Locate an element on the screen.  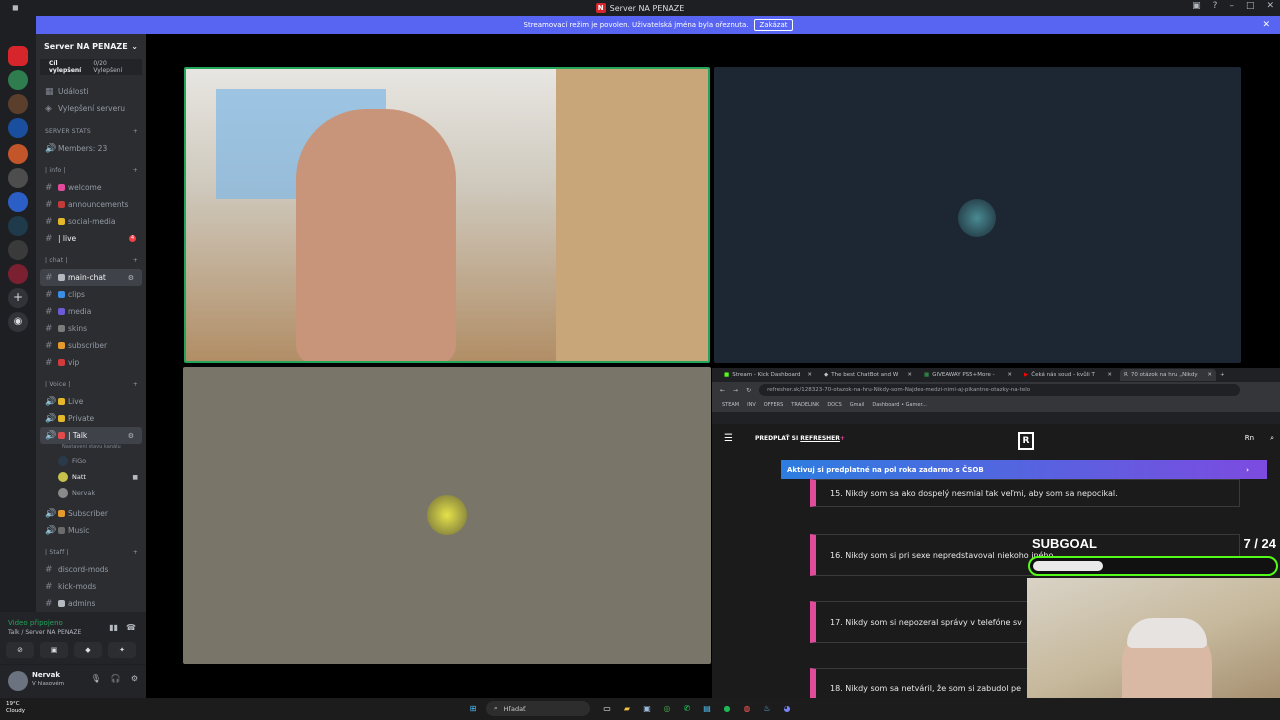
explore-icon: ◉ is located at coordinates (18, 322).